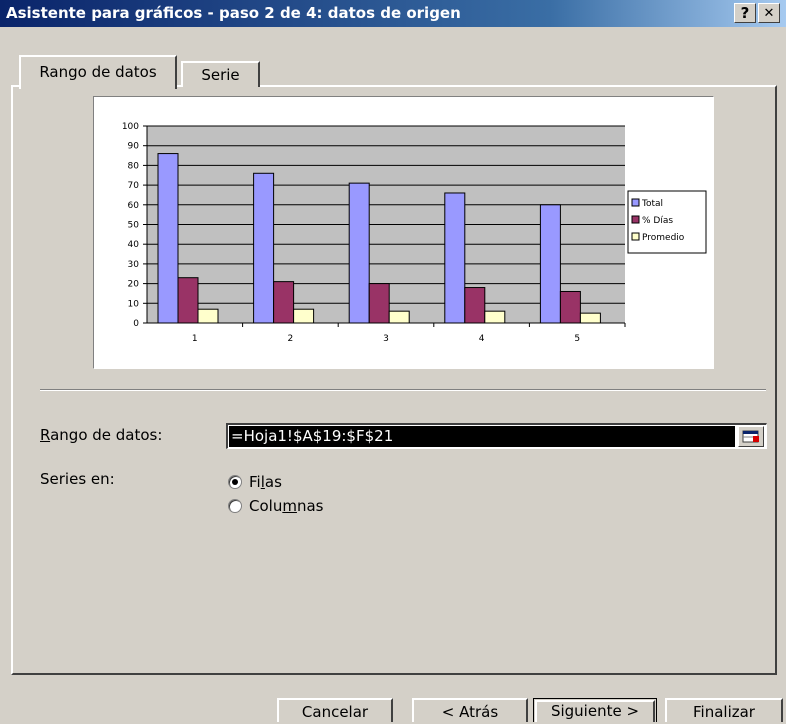 The width and height of the screenshot is (786, 724). What do you see at coordinates (235, 506) in the screenshot?
I see `columns-radio` at bounding box center [235, 506].